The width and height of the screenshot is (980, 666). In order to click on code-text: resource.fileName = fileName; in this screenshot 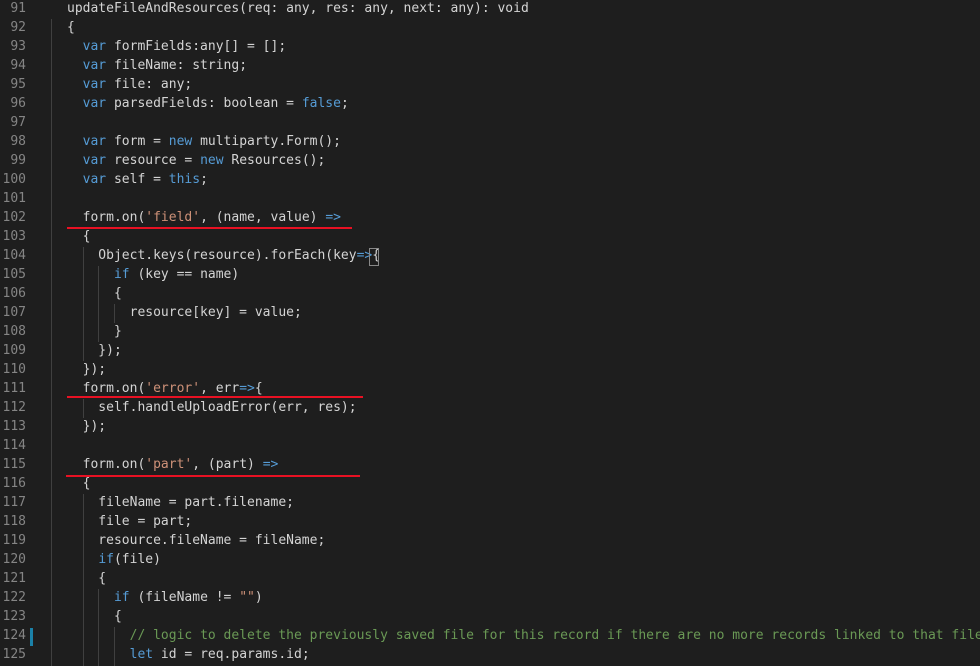, I will do `click(196, 540)`.